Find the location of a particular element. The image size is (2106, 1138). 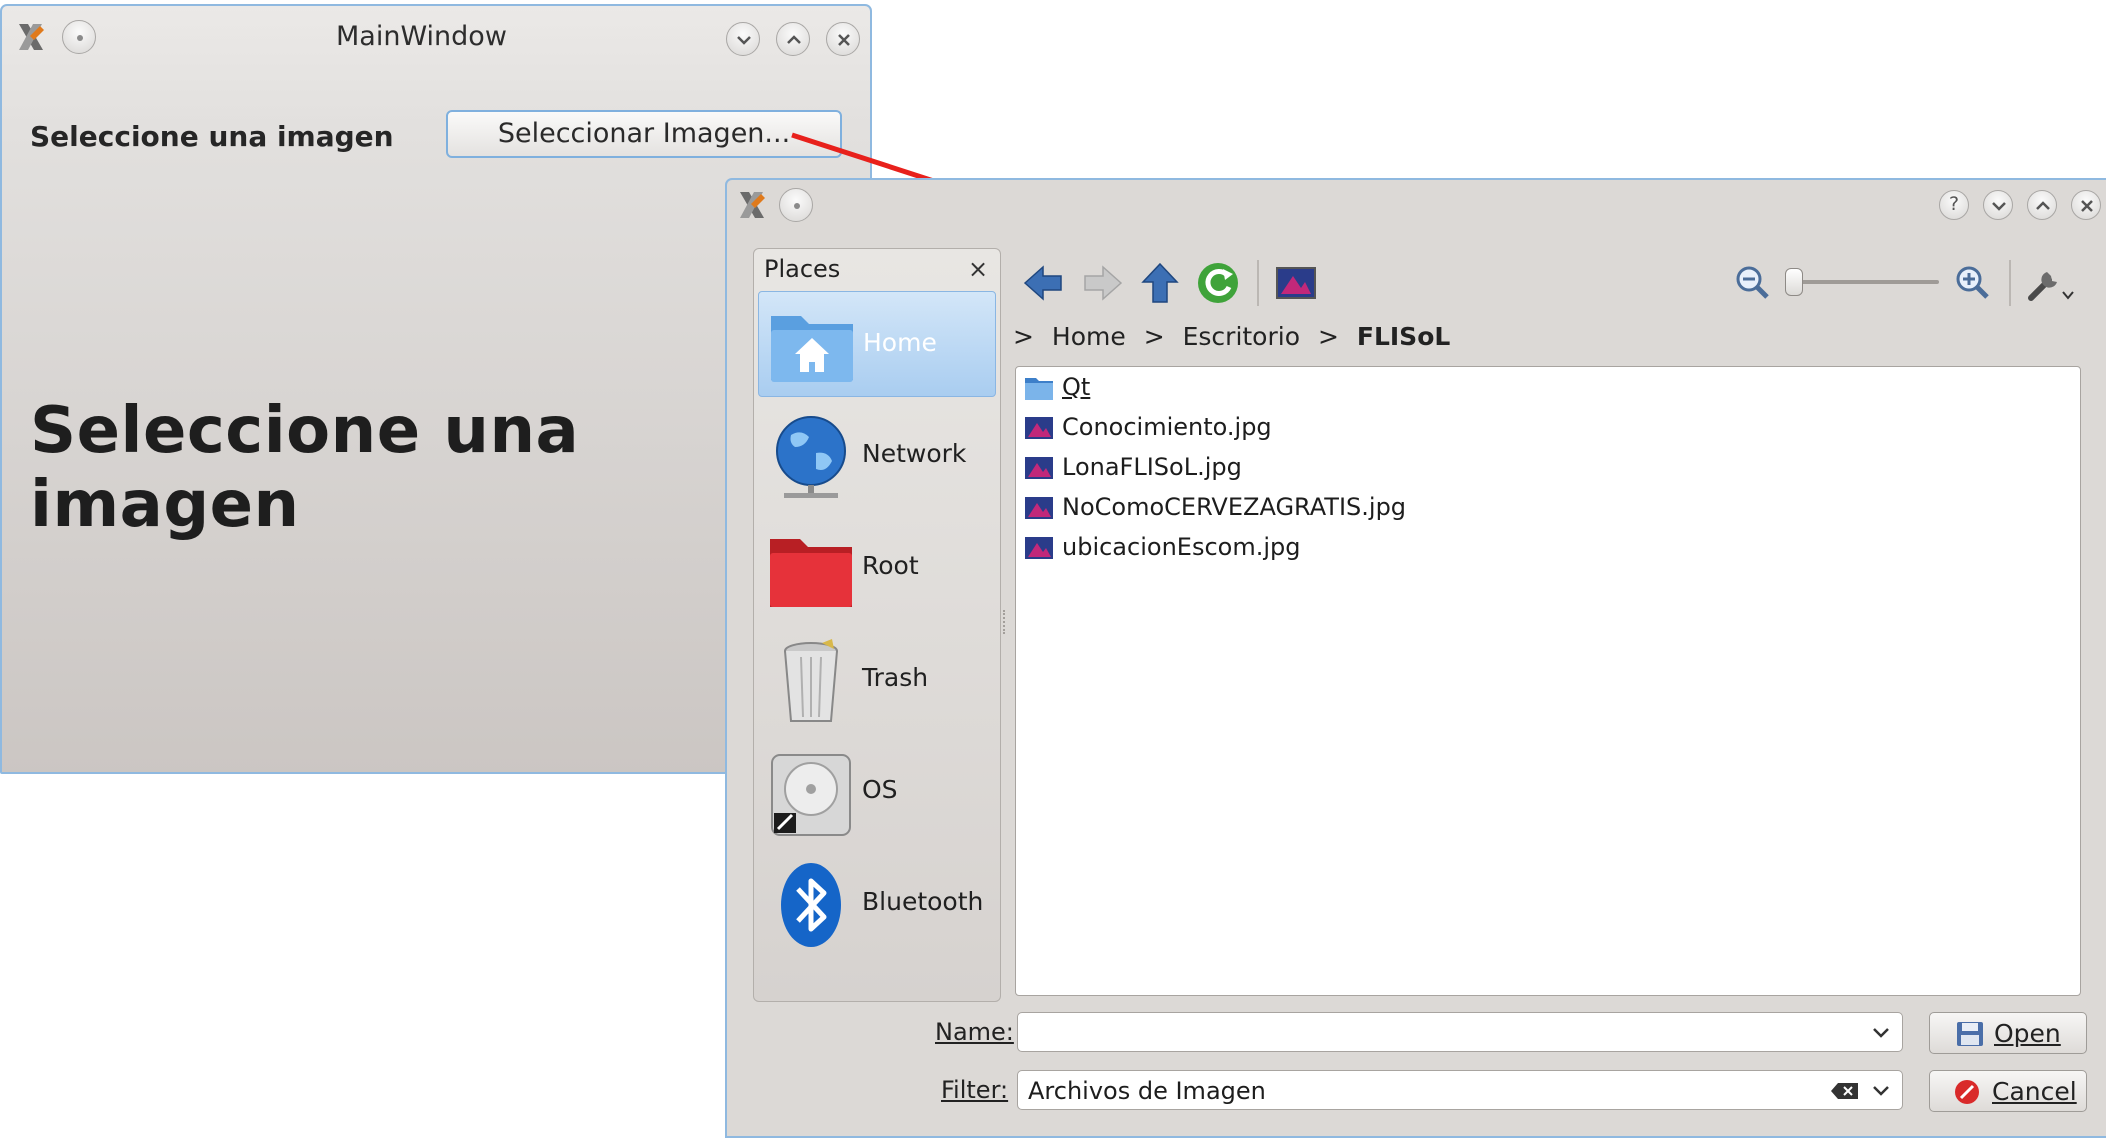

cancel-icon is located at coordinates (1967, 1092).